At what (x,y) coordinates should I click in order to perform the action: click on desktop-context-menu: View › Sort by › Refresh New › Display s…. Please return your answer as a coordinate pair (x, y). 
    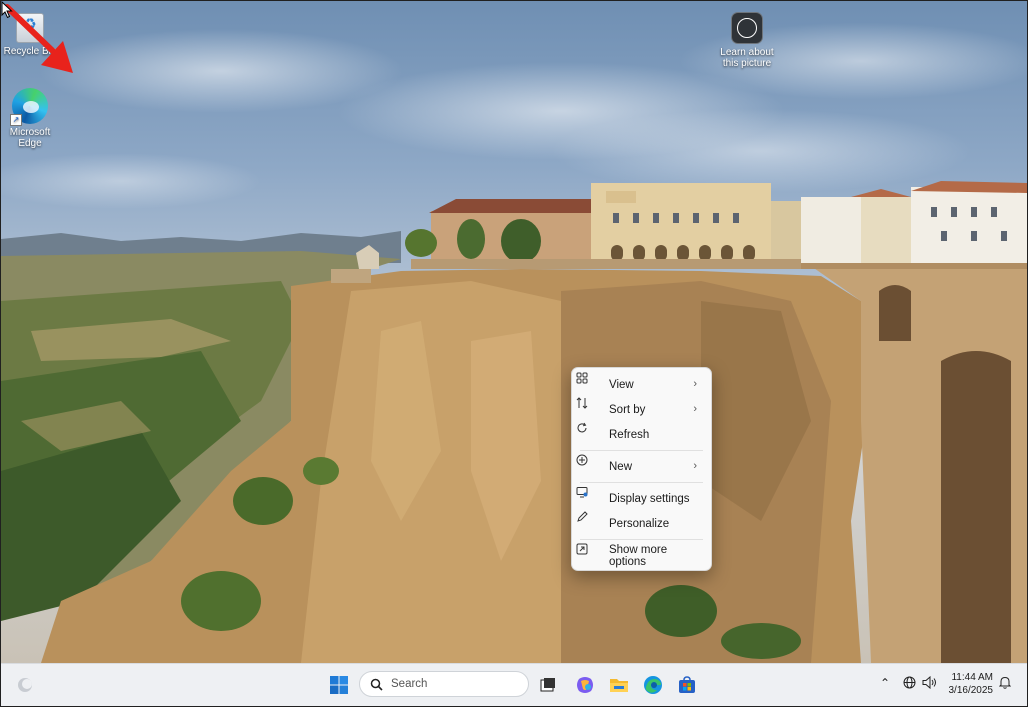
    Looking at the image, I should click on (641, 469).